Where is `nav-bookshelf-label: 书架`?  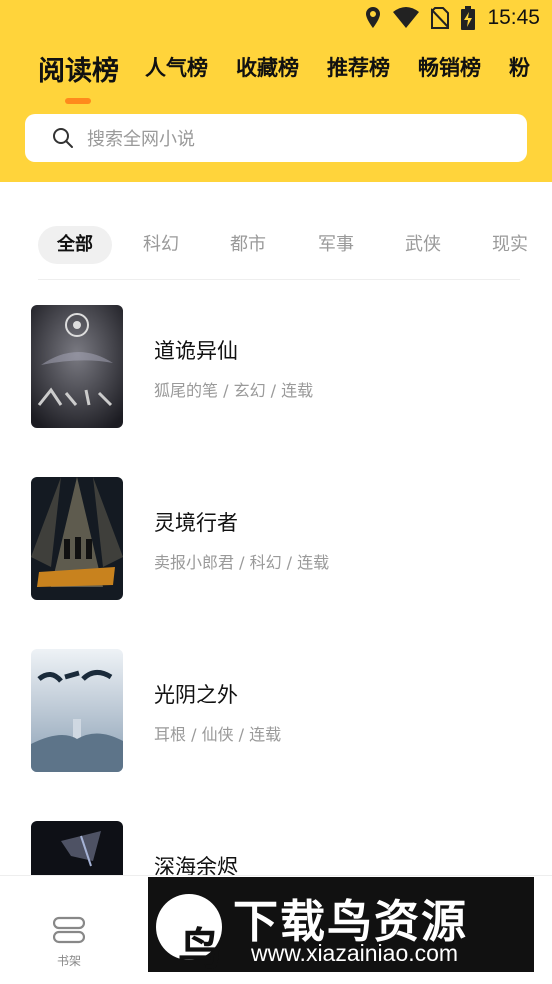 nav-bookshelf-label: 书架 is located at coordinates (68, 961).